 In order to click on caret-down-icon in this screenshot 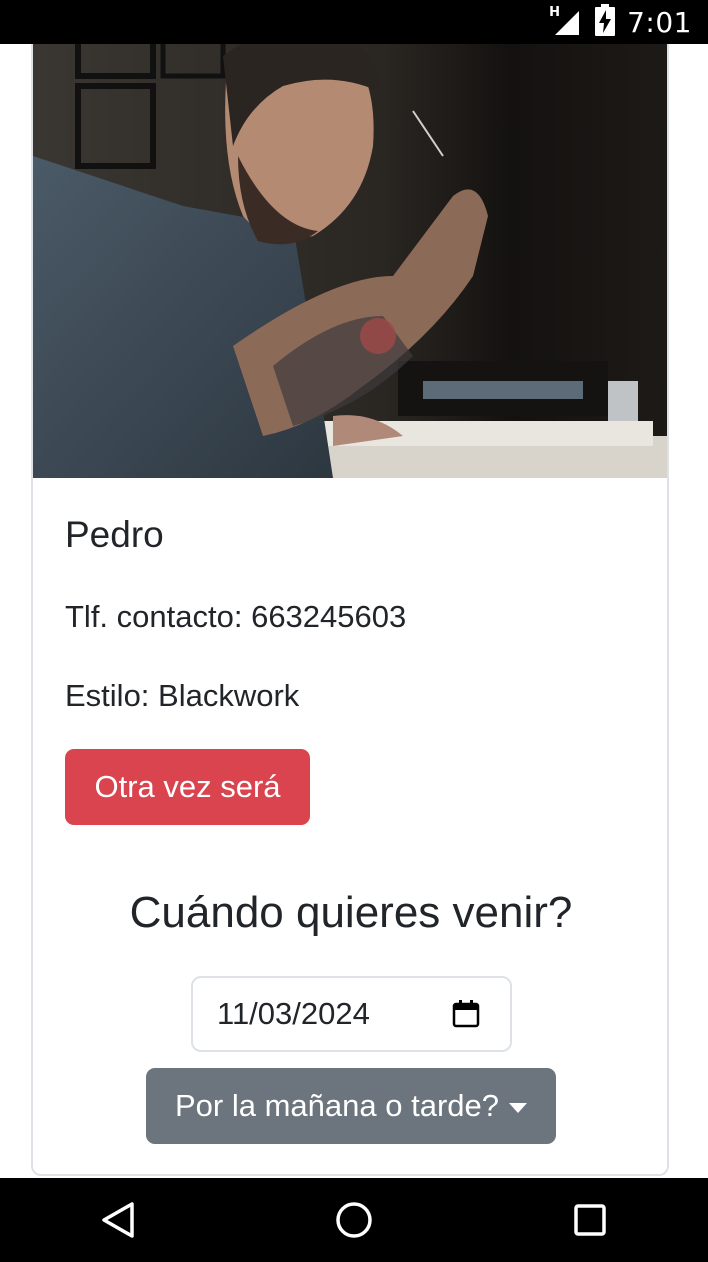, I will do `click(518, 1108)`.